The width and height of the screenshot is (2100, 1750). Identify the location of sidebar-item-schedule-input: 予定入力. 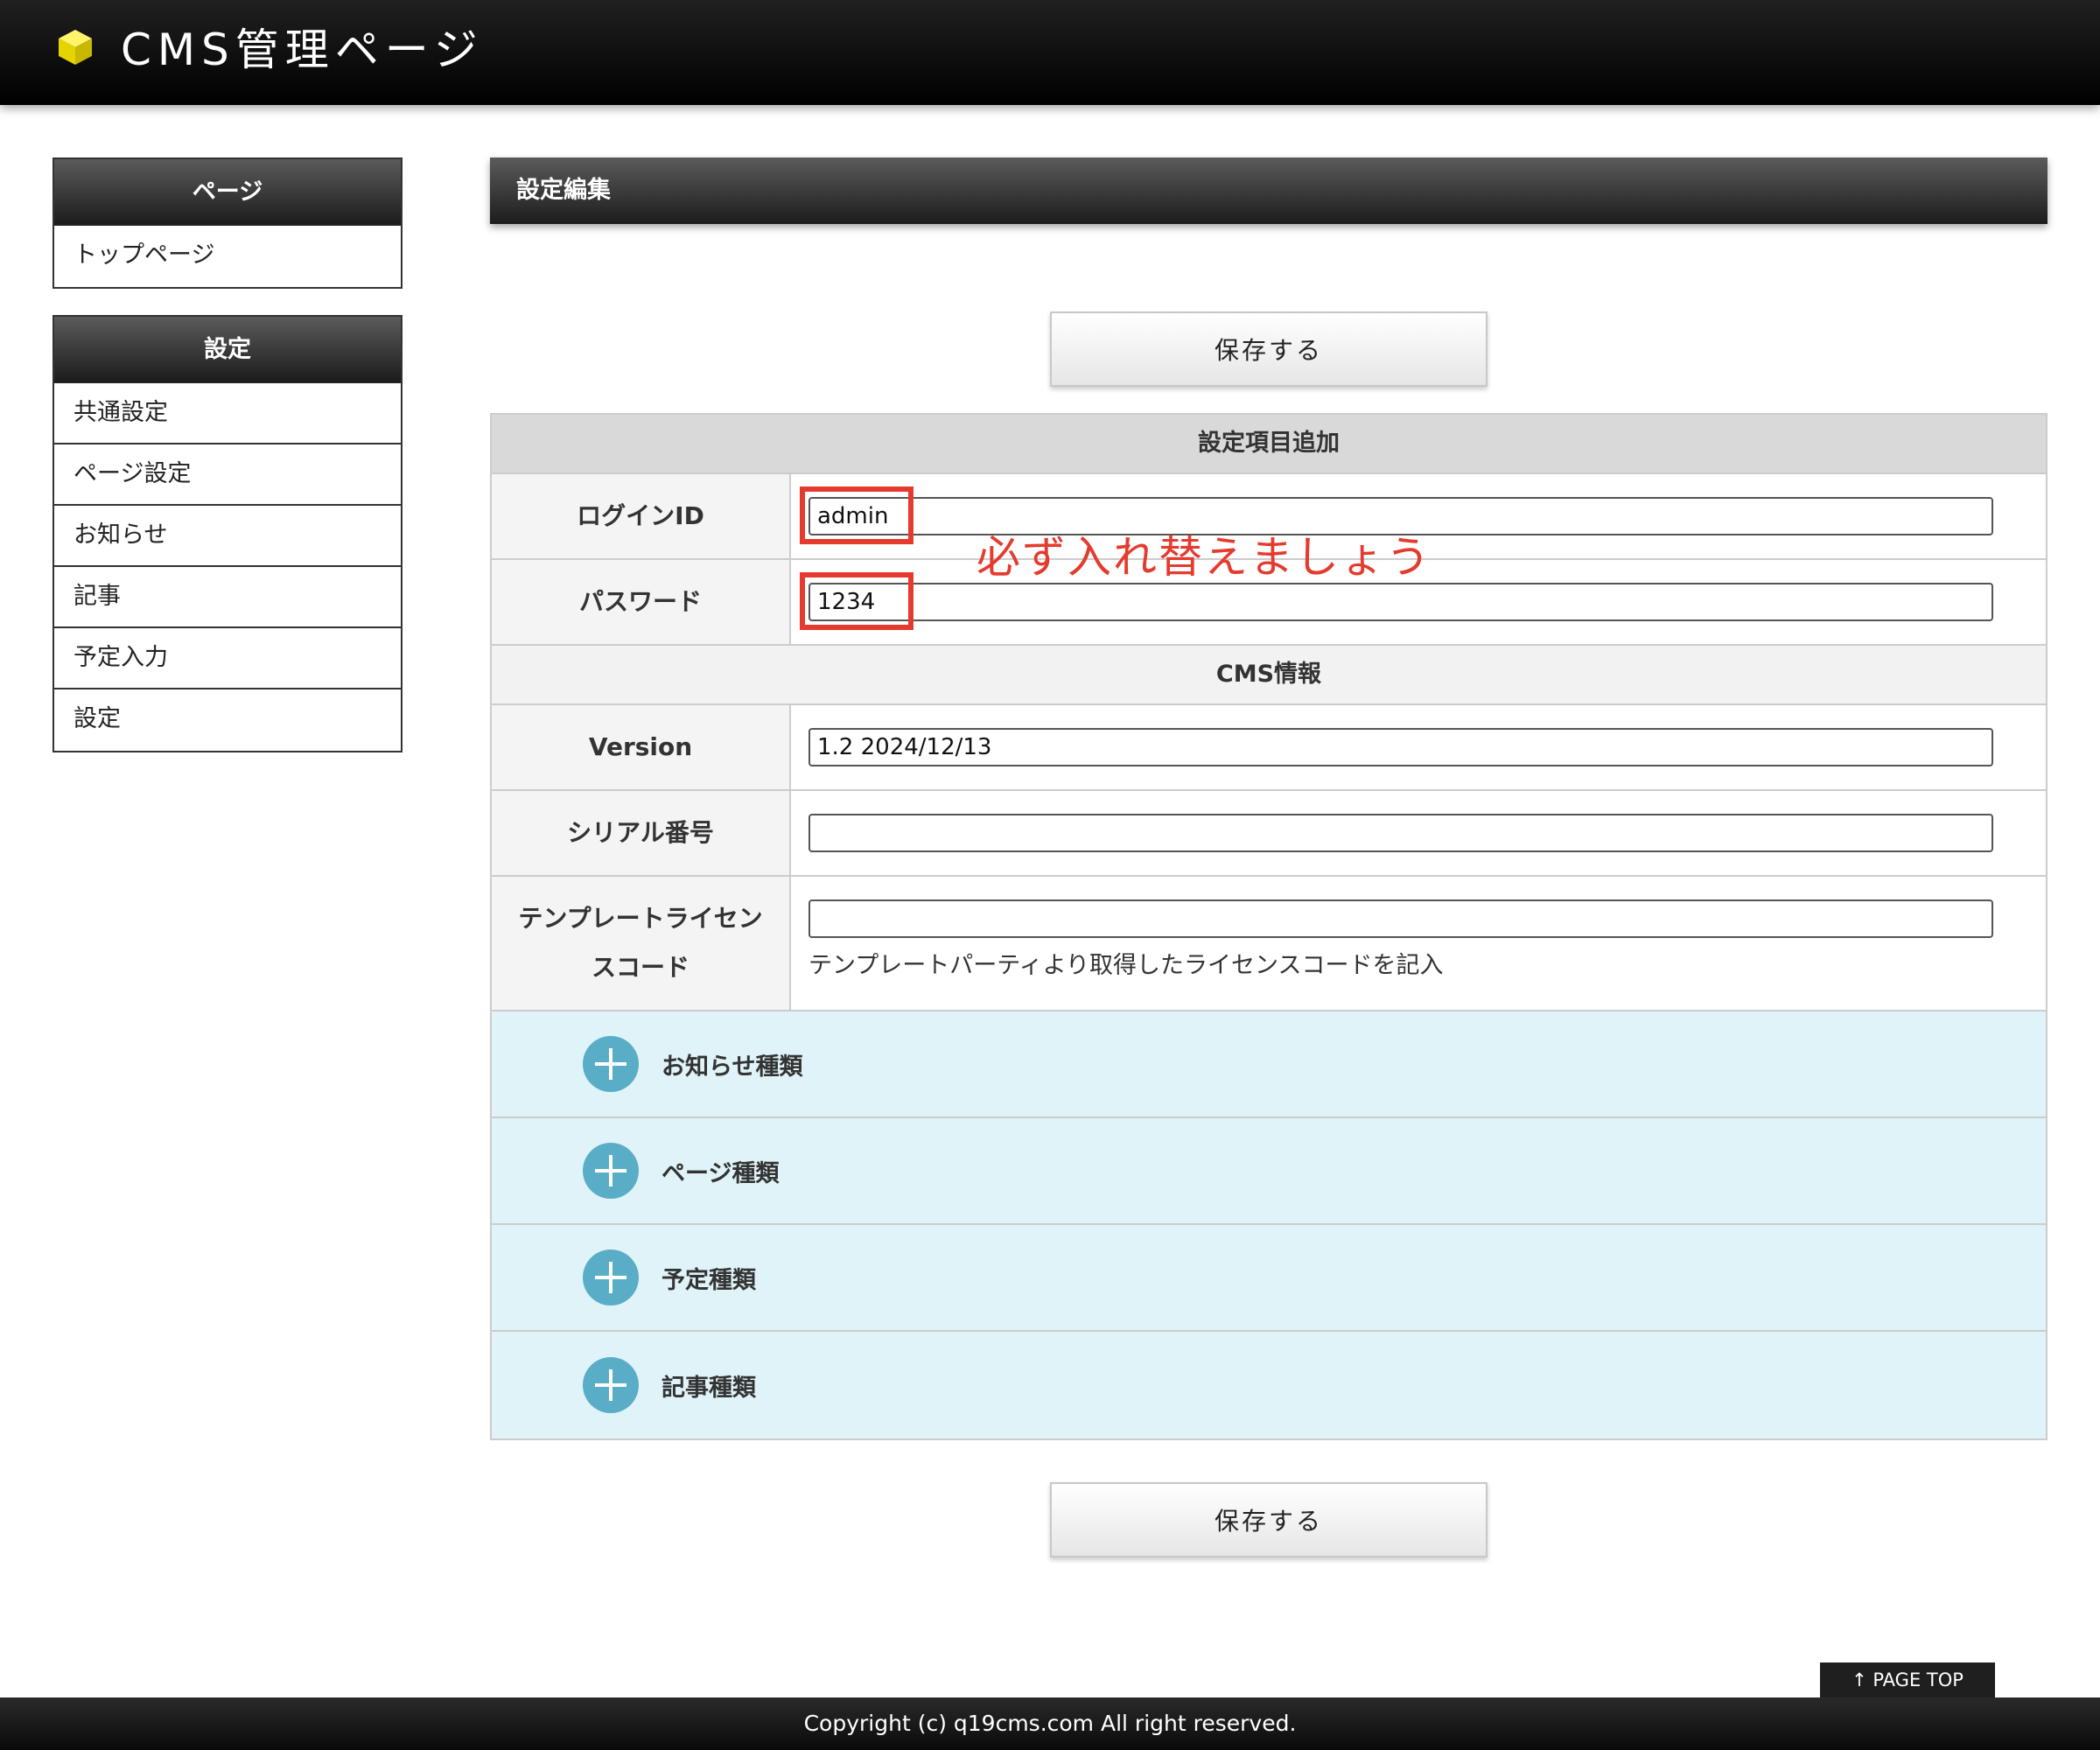
(227, 659).